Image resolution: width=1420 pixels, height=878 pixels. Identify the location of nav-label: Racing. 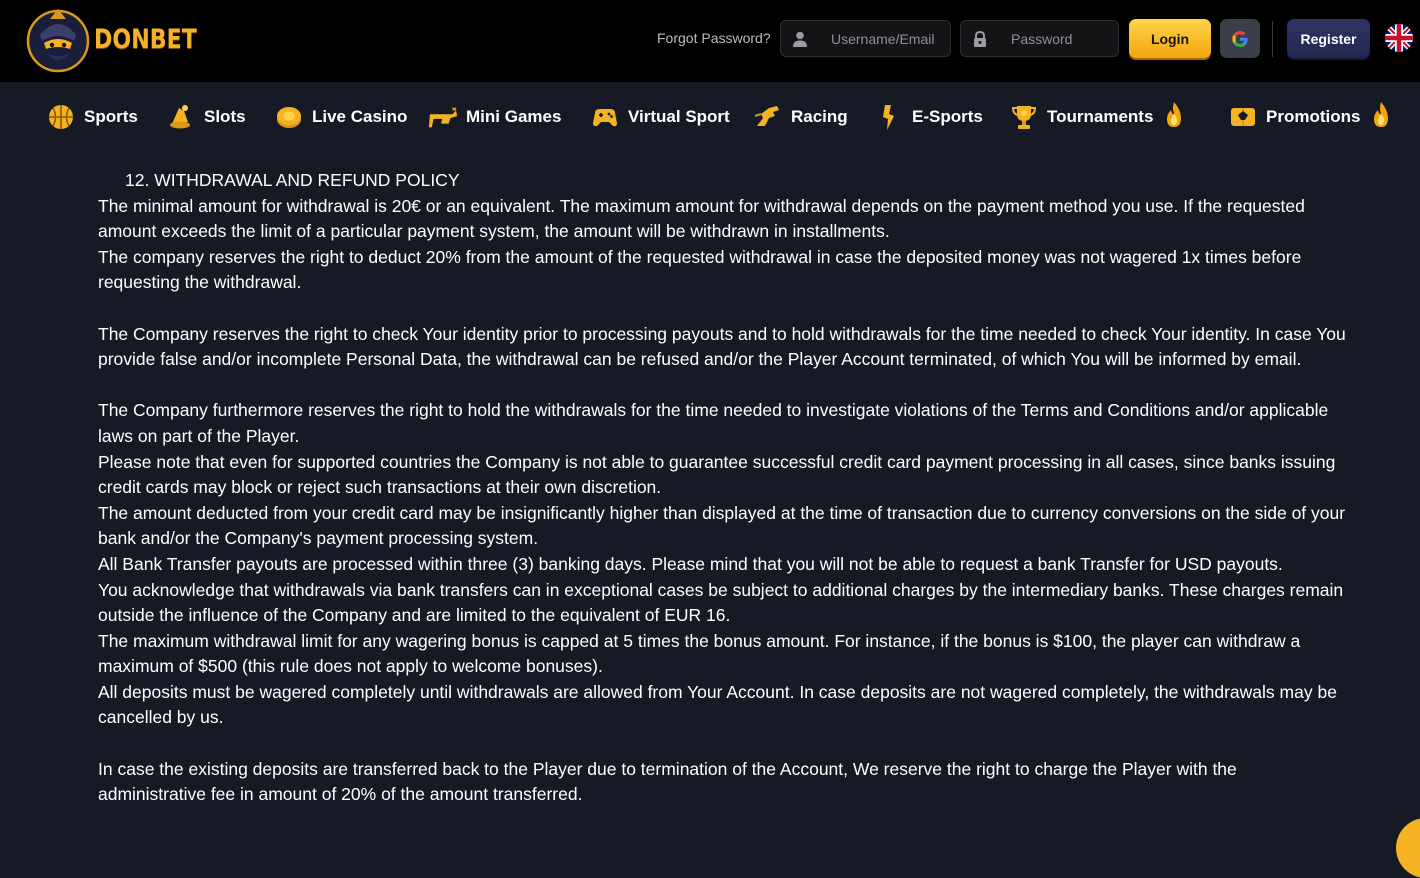
(819, 116).